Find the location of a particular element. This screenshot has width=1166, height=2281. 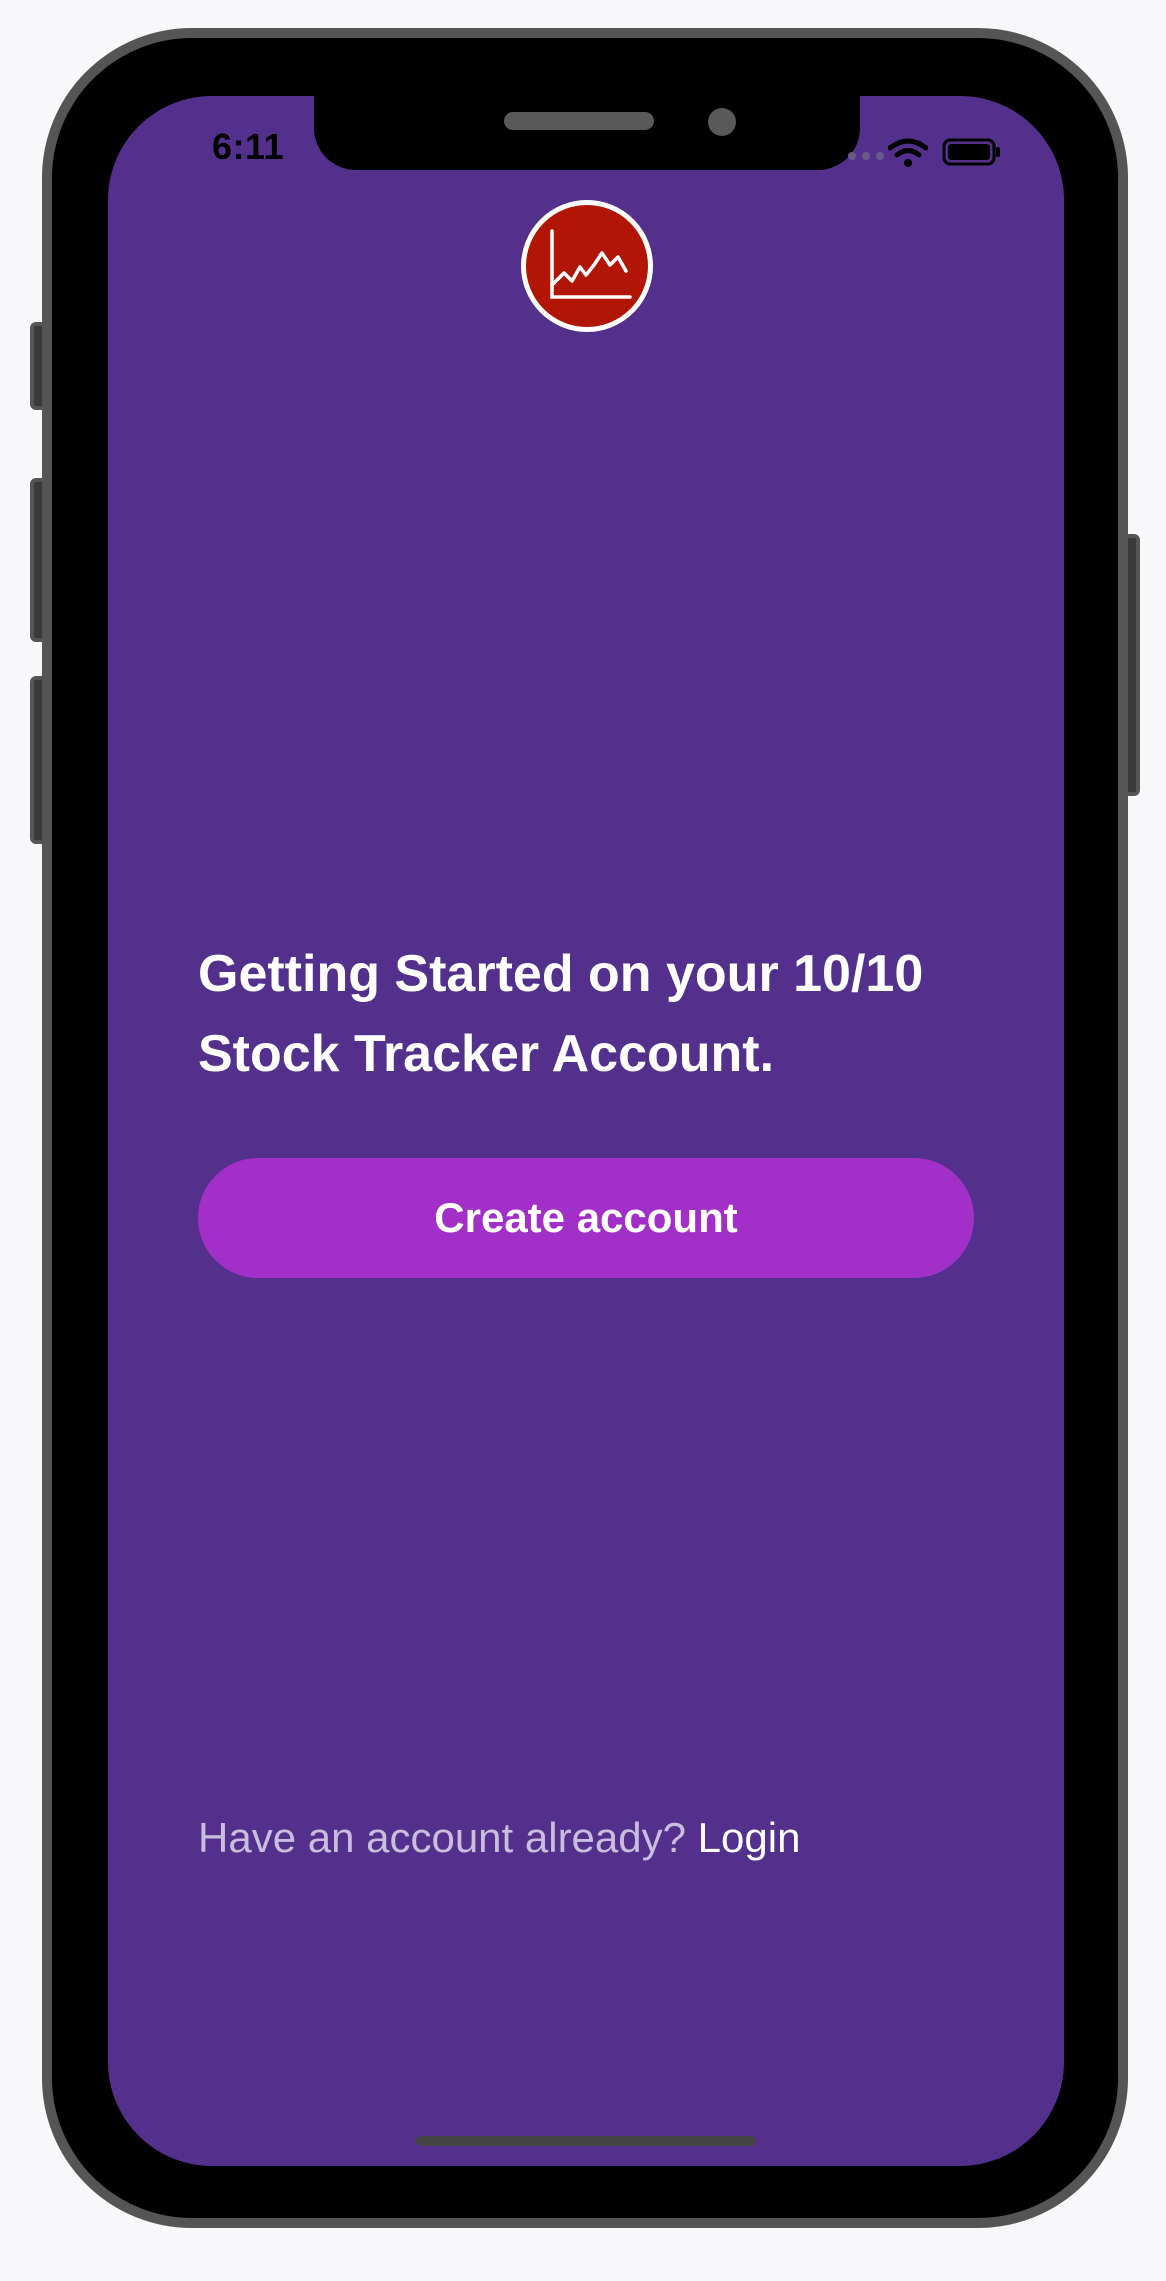

notch is located at coordinates (587, 133).